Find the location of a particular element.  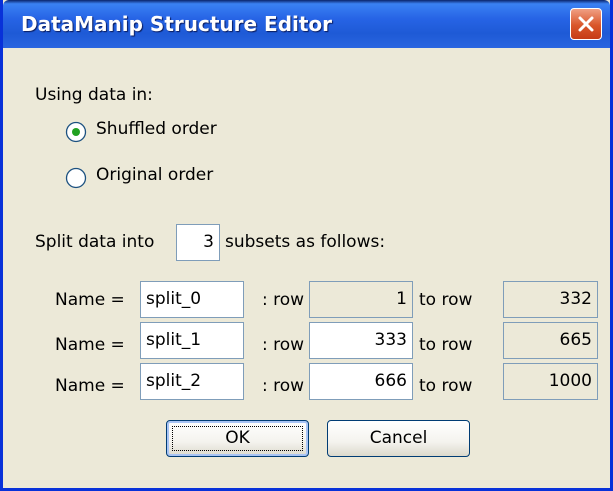

radio-label-shuffled: Shuffled order is located at coordinates (156, 129).